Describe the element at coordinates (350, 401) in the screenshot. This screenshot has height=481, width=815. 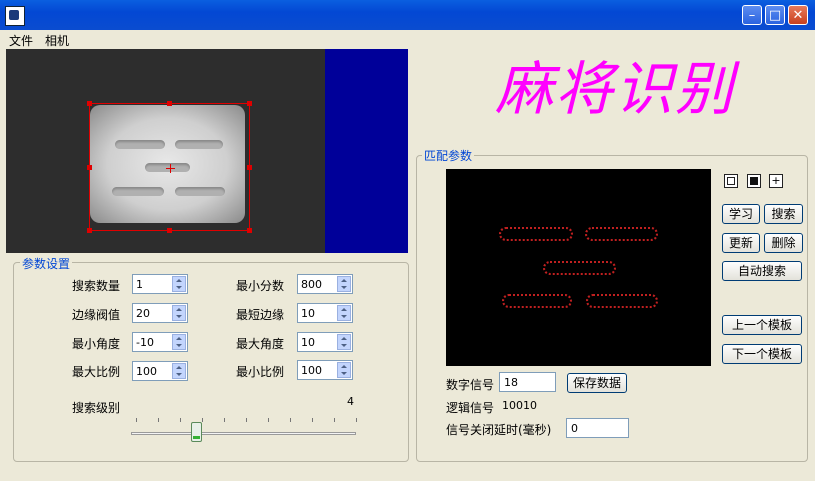
I see `search-level-value: 4` at that location.